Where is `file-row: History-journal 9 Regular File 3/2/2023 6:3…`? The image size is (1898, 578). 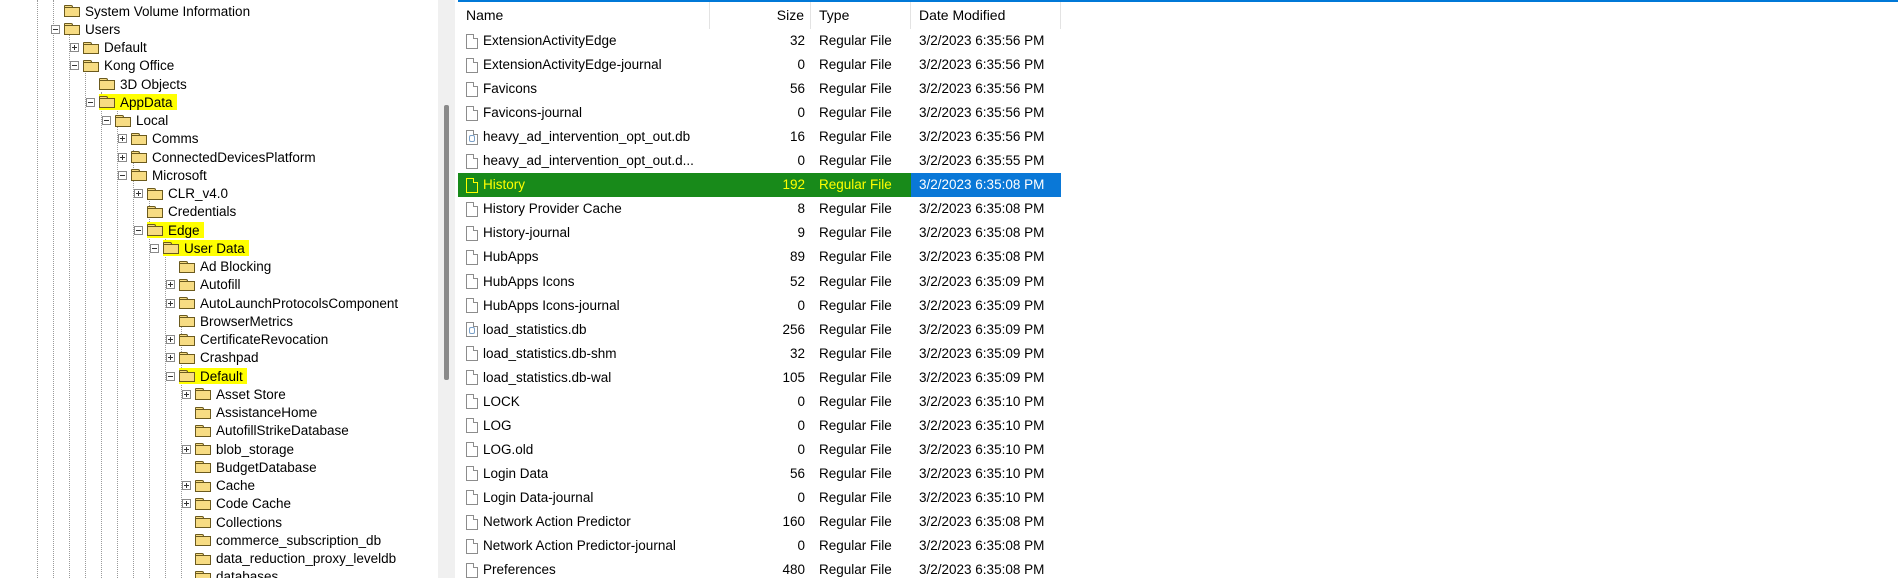
file-row: History-journal 9 Regular File 3/2/2023 6:3… is located at coordinates (759, 233).